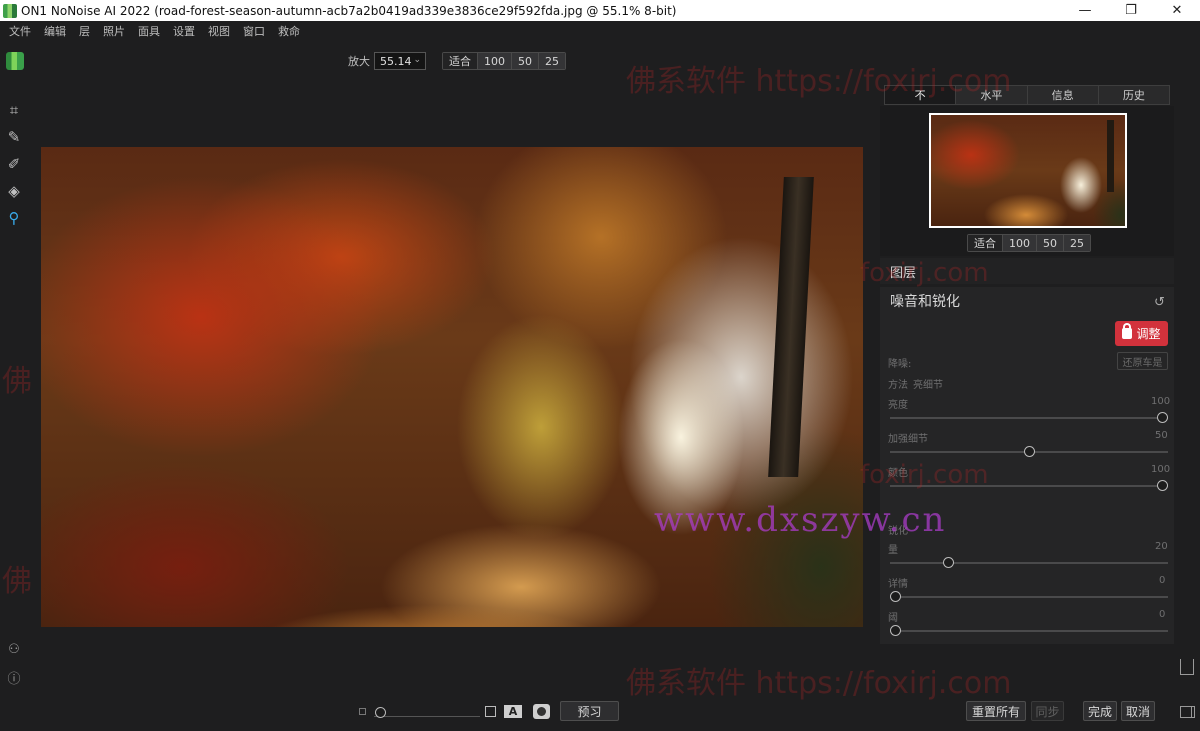  I want to click on zoom-bar: 放大 55.14 ⌄ 适合 100 50 25, so click(457, 61).